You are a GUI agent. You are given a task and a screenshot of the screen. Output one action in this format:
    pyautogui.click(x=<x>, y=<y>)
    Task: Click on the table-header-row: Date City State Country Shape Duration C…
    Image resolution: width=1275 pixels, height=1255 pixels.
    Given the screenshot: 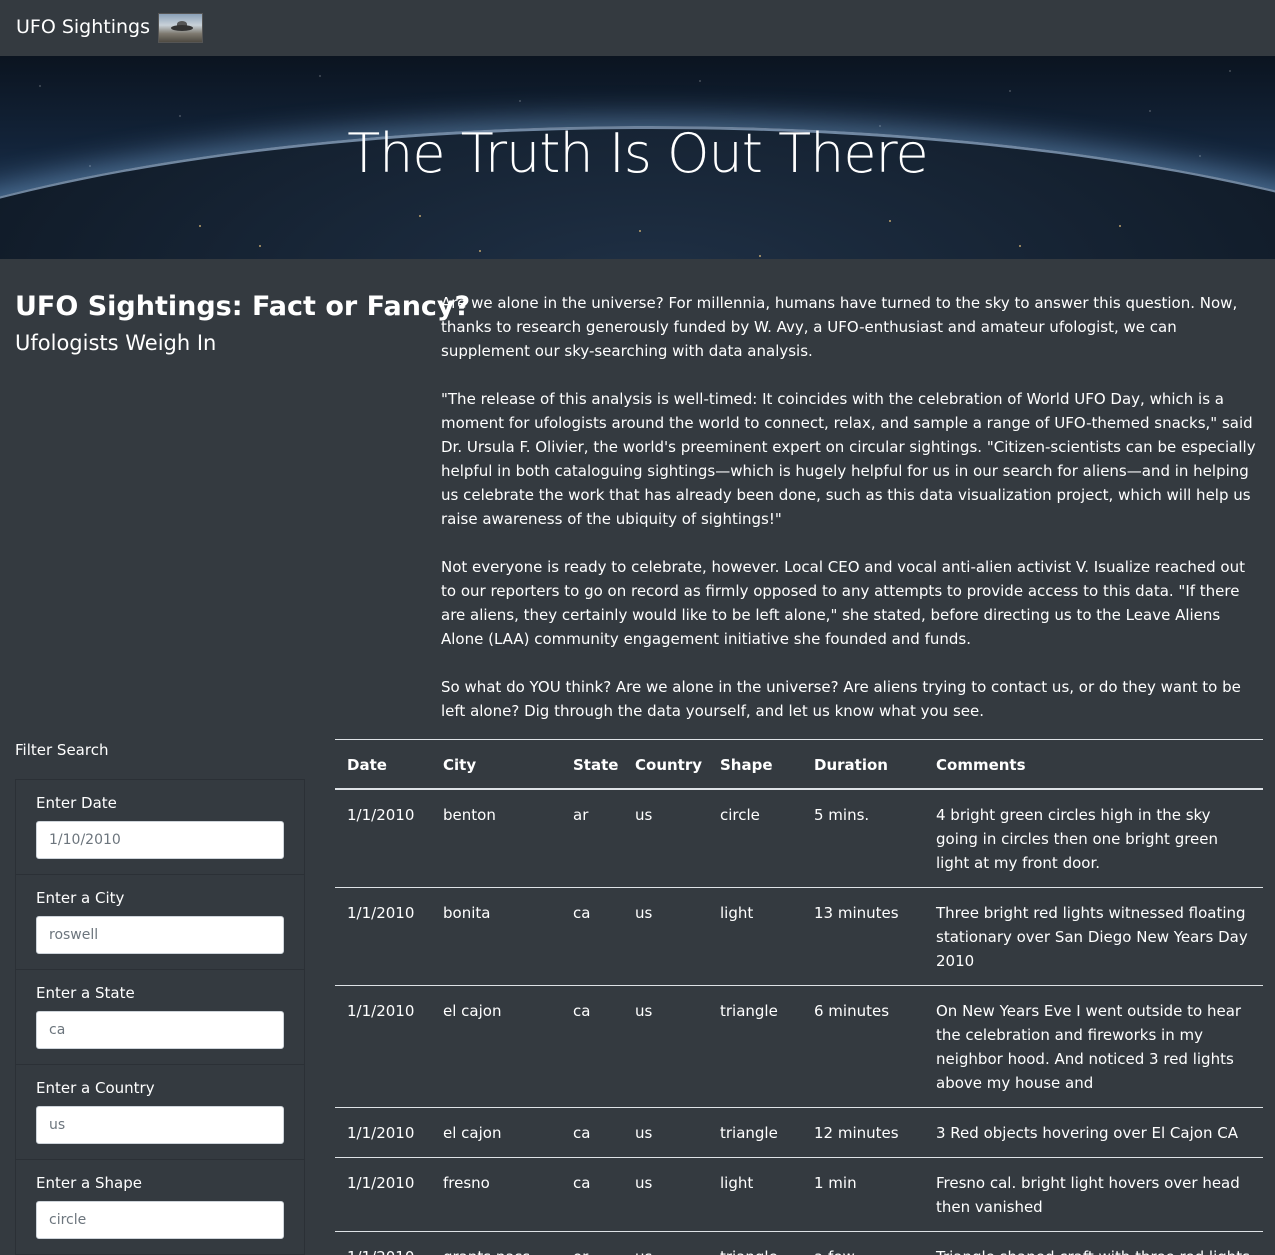 What is the action you would take?
    pyautogui.click(x=799, y=764)
    